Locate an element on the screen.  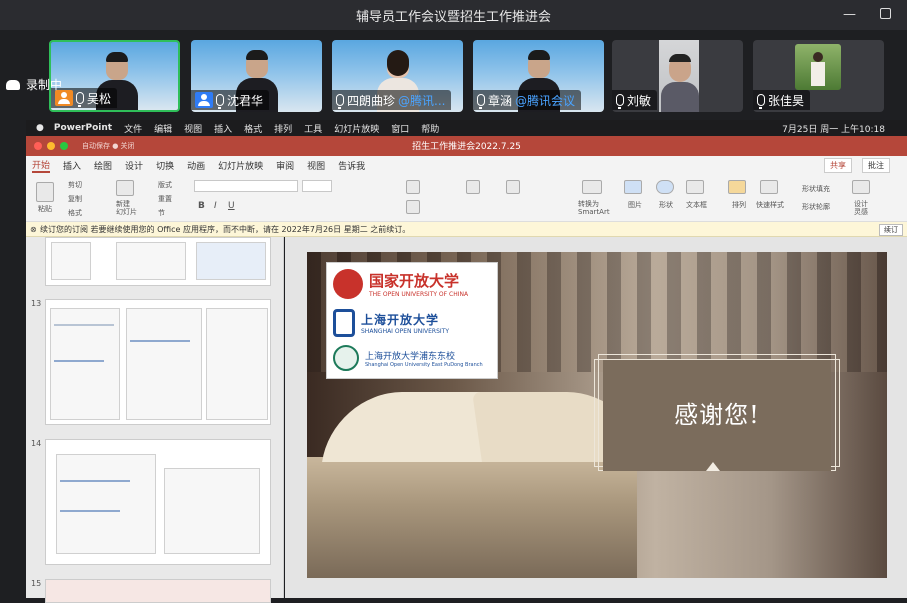
menu-item: 工具 is located at coordinates (313, 128).